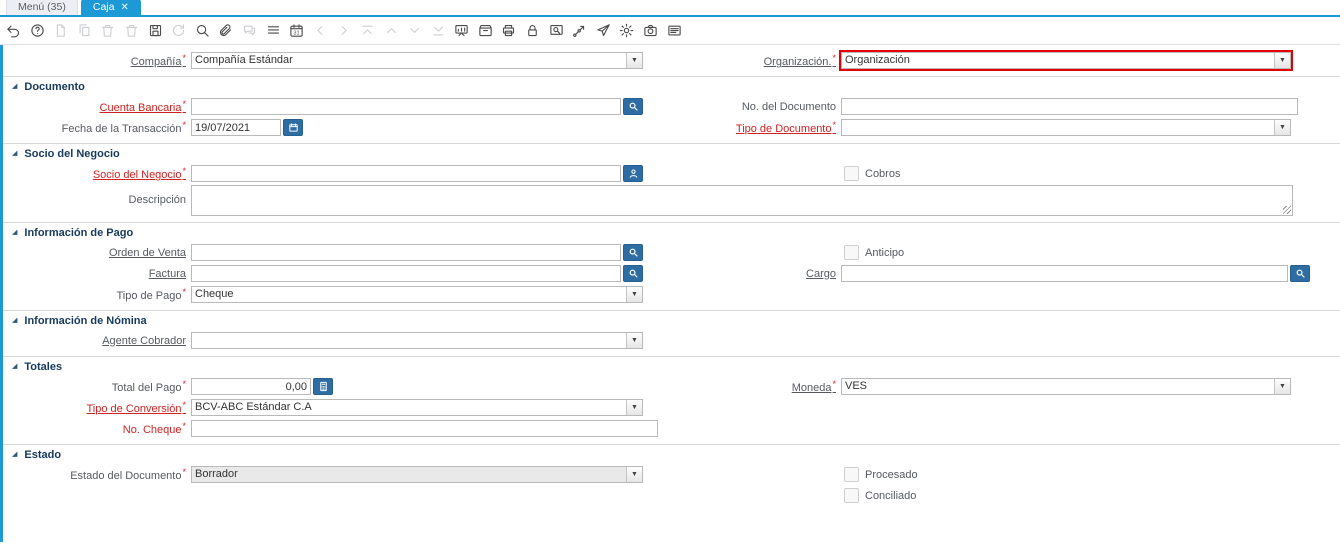  I want to click on agente-cobrador-select: ▼, so click(417, 340).